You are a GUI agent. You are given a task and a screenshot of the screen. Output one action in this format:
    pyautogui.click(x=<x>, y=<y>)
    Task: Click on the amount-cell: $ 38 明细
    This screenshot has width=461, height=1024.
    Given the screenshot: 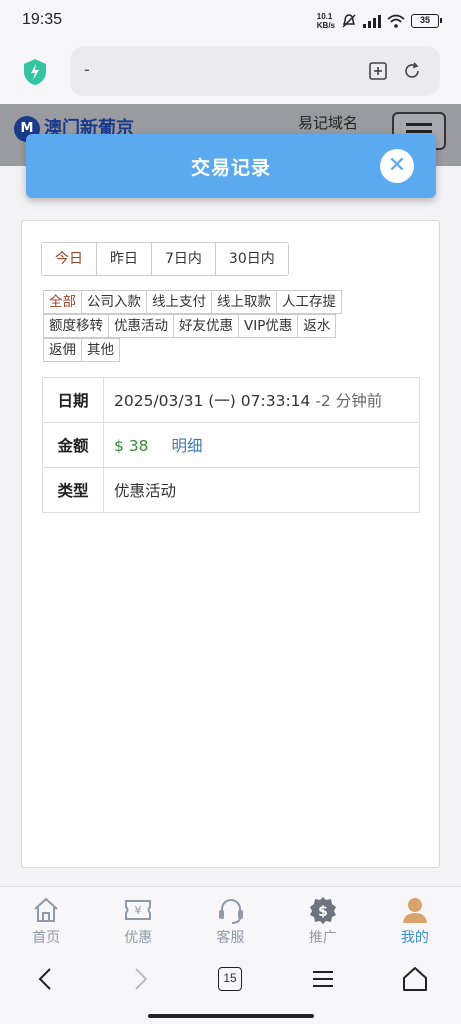 What is the action you would take?
    pyautogui.click(x=261, y=445)
    